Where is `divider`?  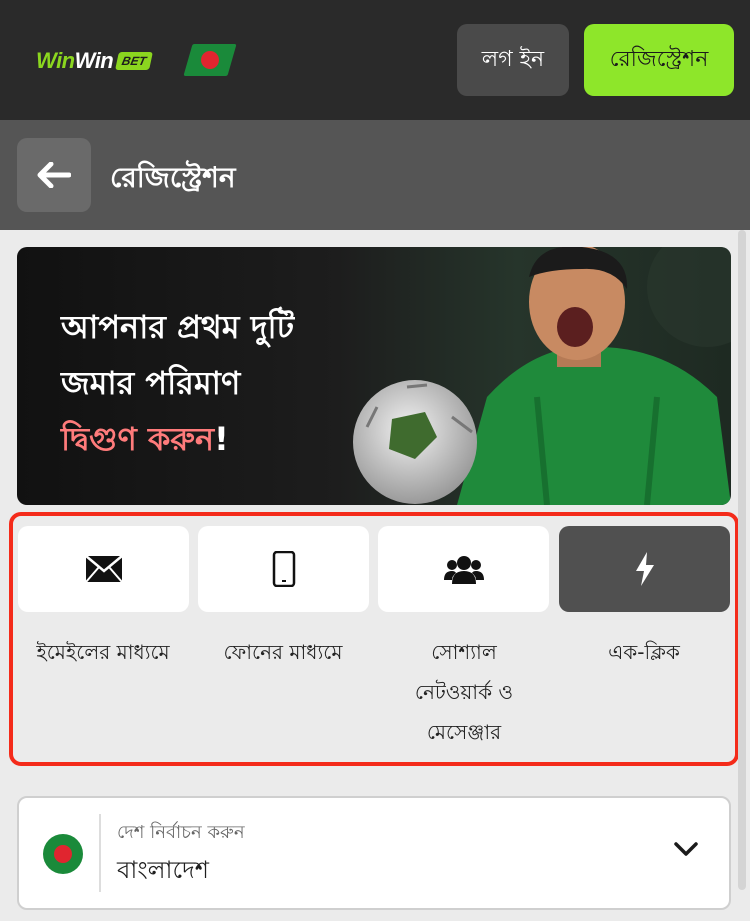 divider is located at coordinates (100, 853).